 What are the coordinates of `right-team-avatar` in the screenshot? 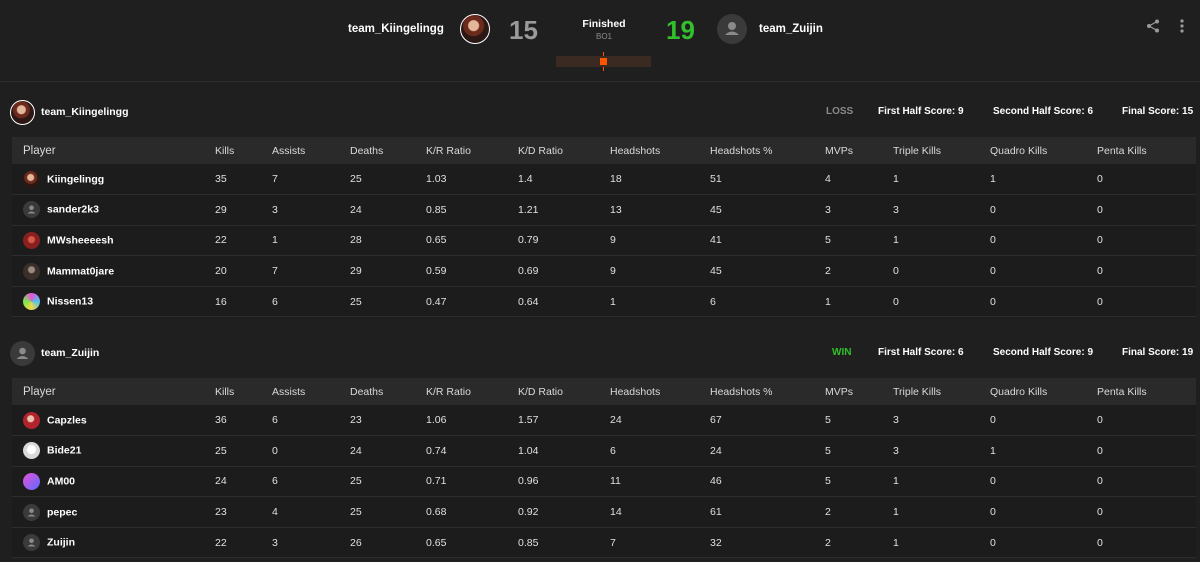 It's located at (732, 29).